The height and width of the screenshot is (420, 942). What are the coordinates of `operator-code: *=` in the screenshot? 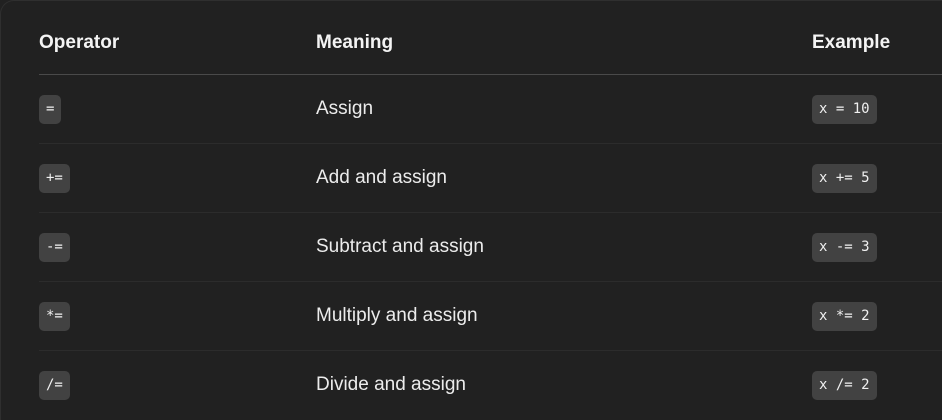 It's located at (54, 316).